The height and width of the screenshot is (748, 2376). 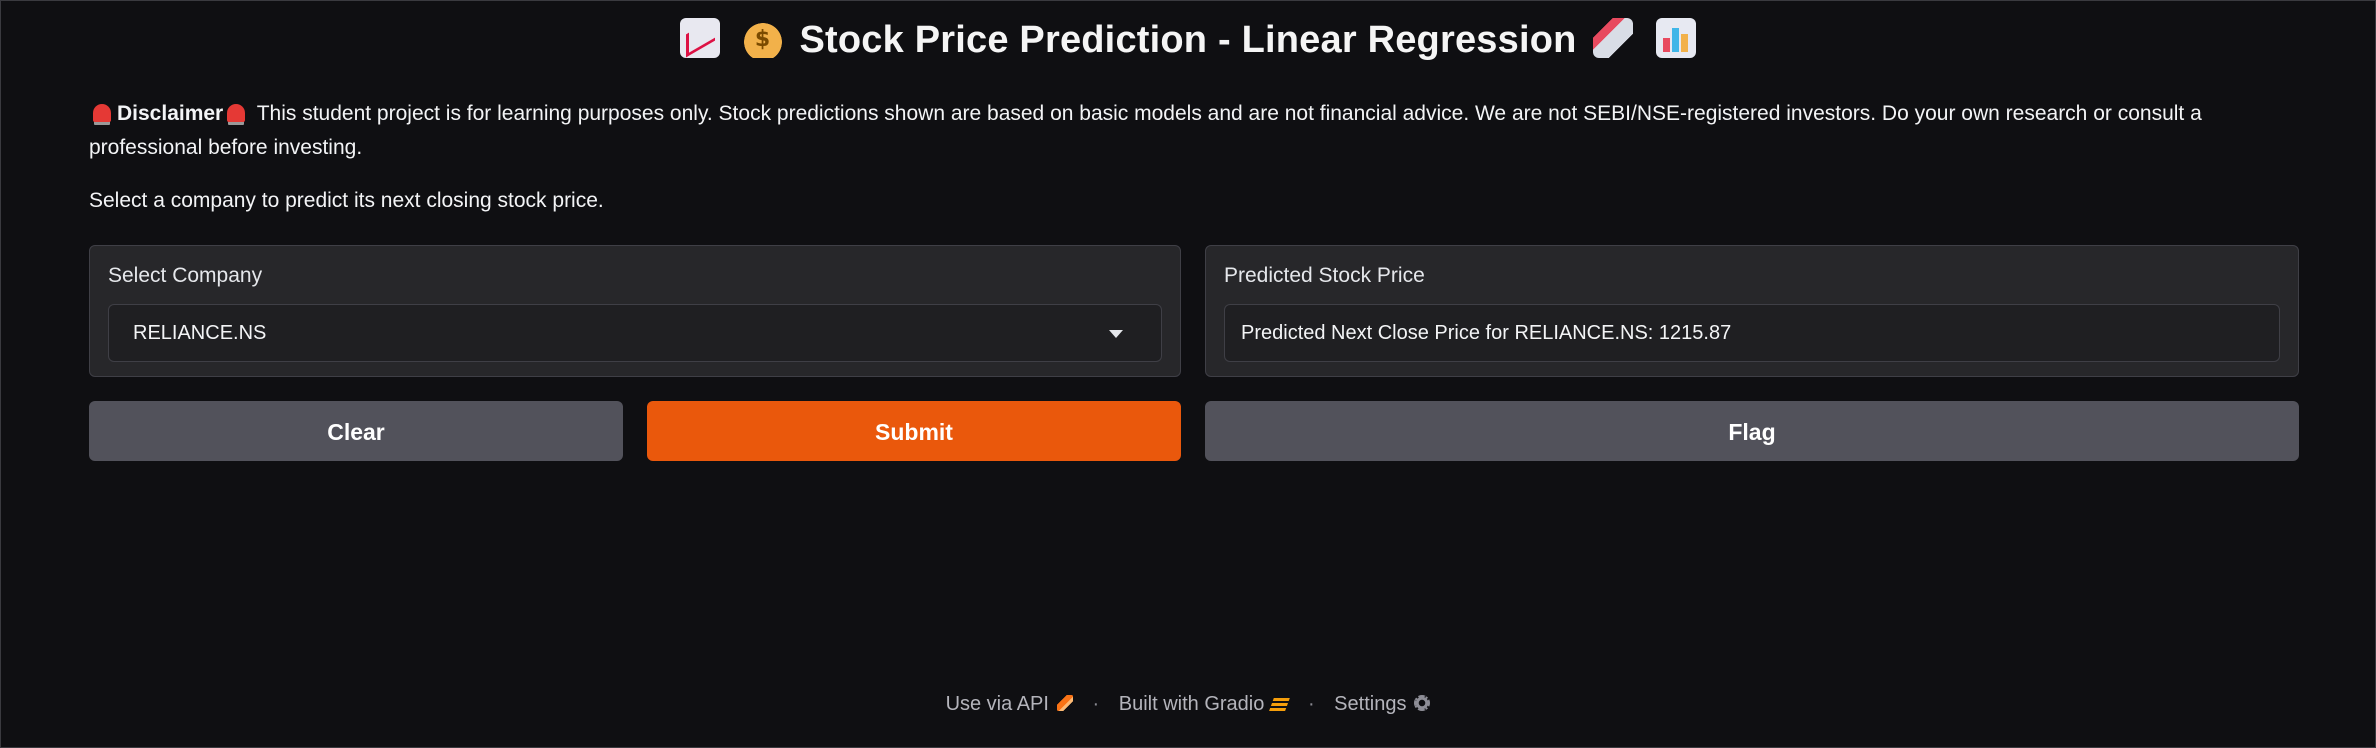 I want to click on bar-chart-icon, so click(x=1676, y=37).